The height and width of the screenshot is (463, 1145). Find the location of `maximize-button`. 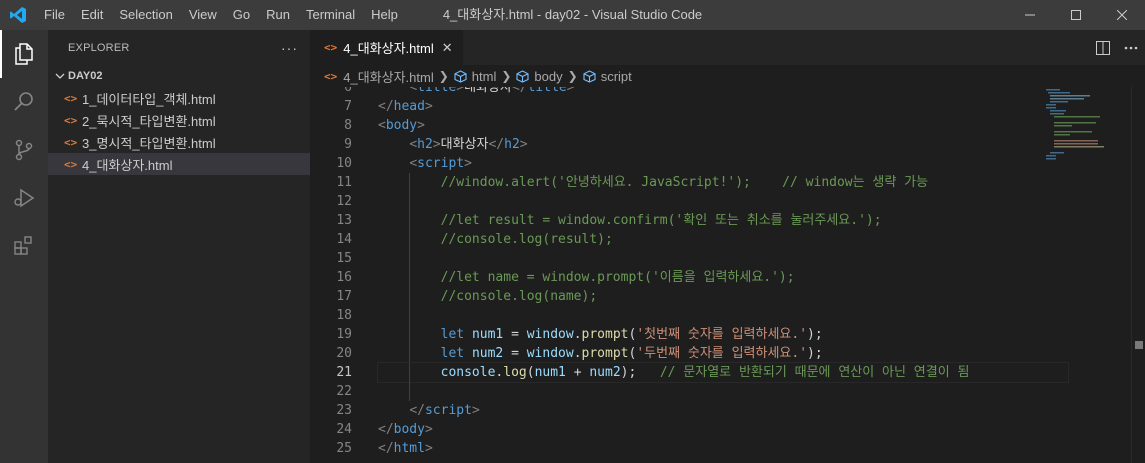

maximize-button is located at coordinates (1076, 15).